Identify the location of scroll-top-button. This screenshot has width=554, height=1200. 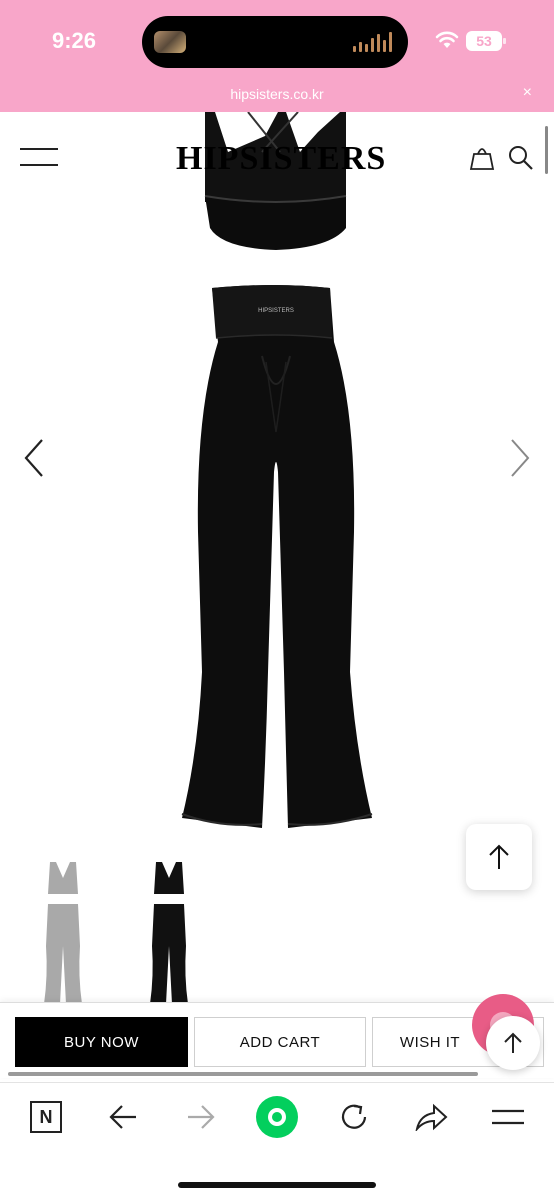
(499, 857).